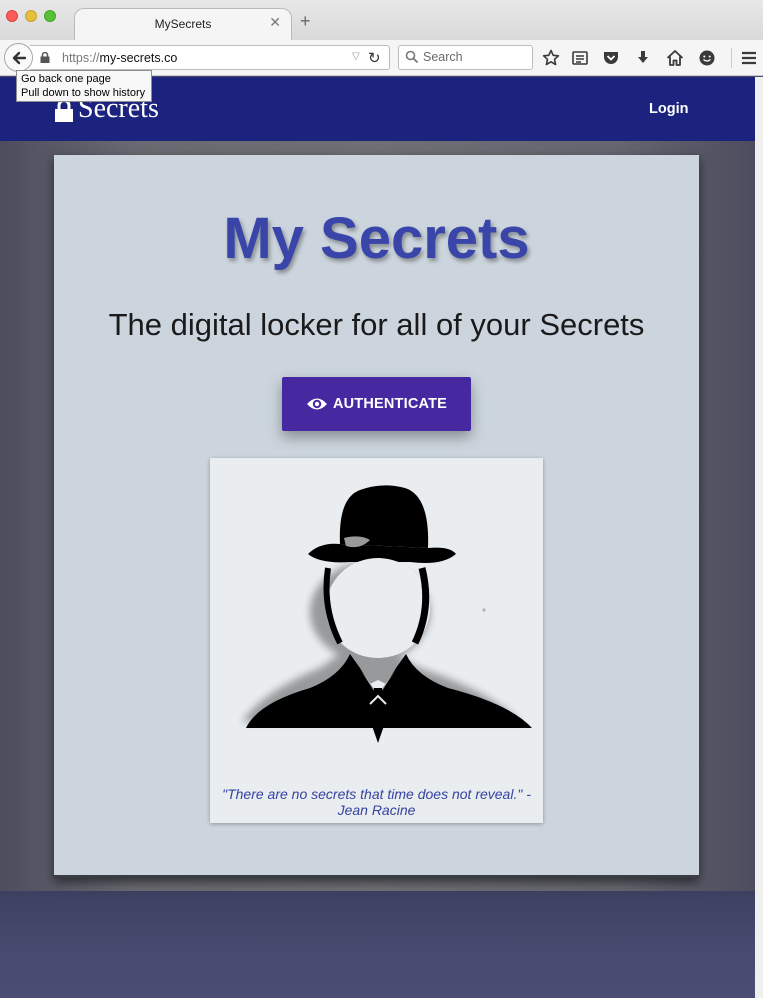  Describe the element at coordinates (475, 57) in the screenshot. I see `search-input` at that location.